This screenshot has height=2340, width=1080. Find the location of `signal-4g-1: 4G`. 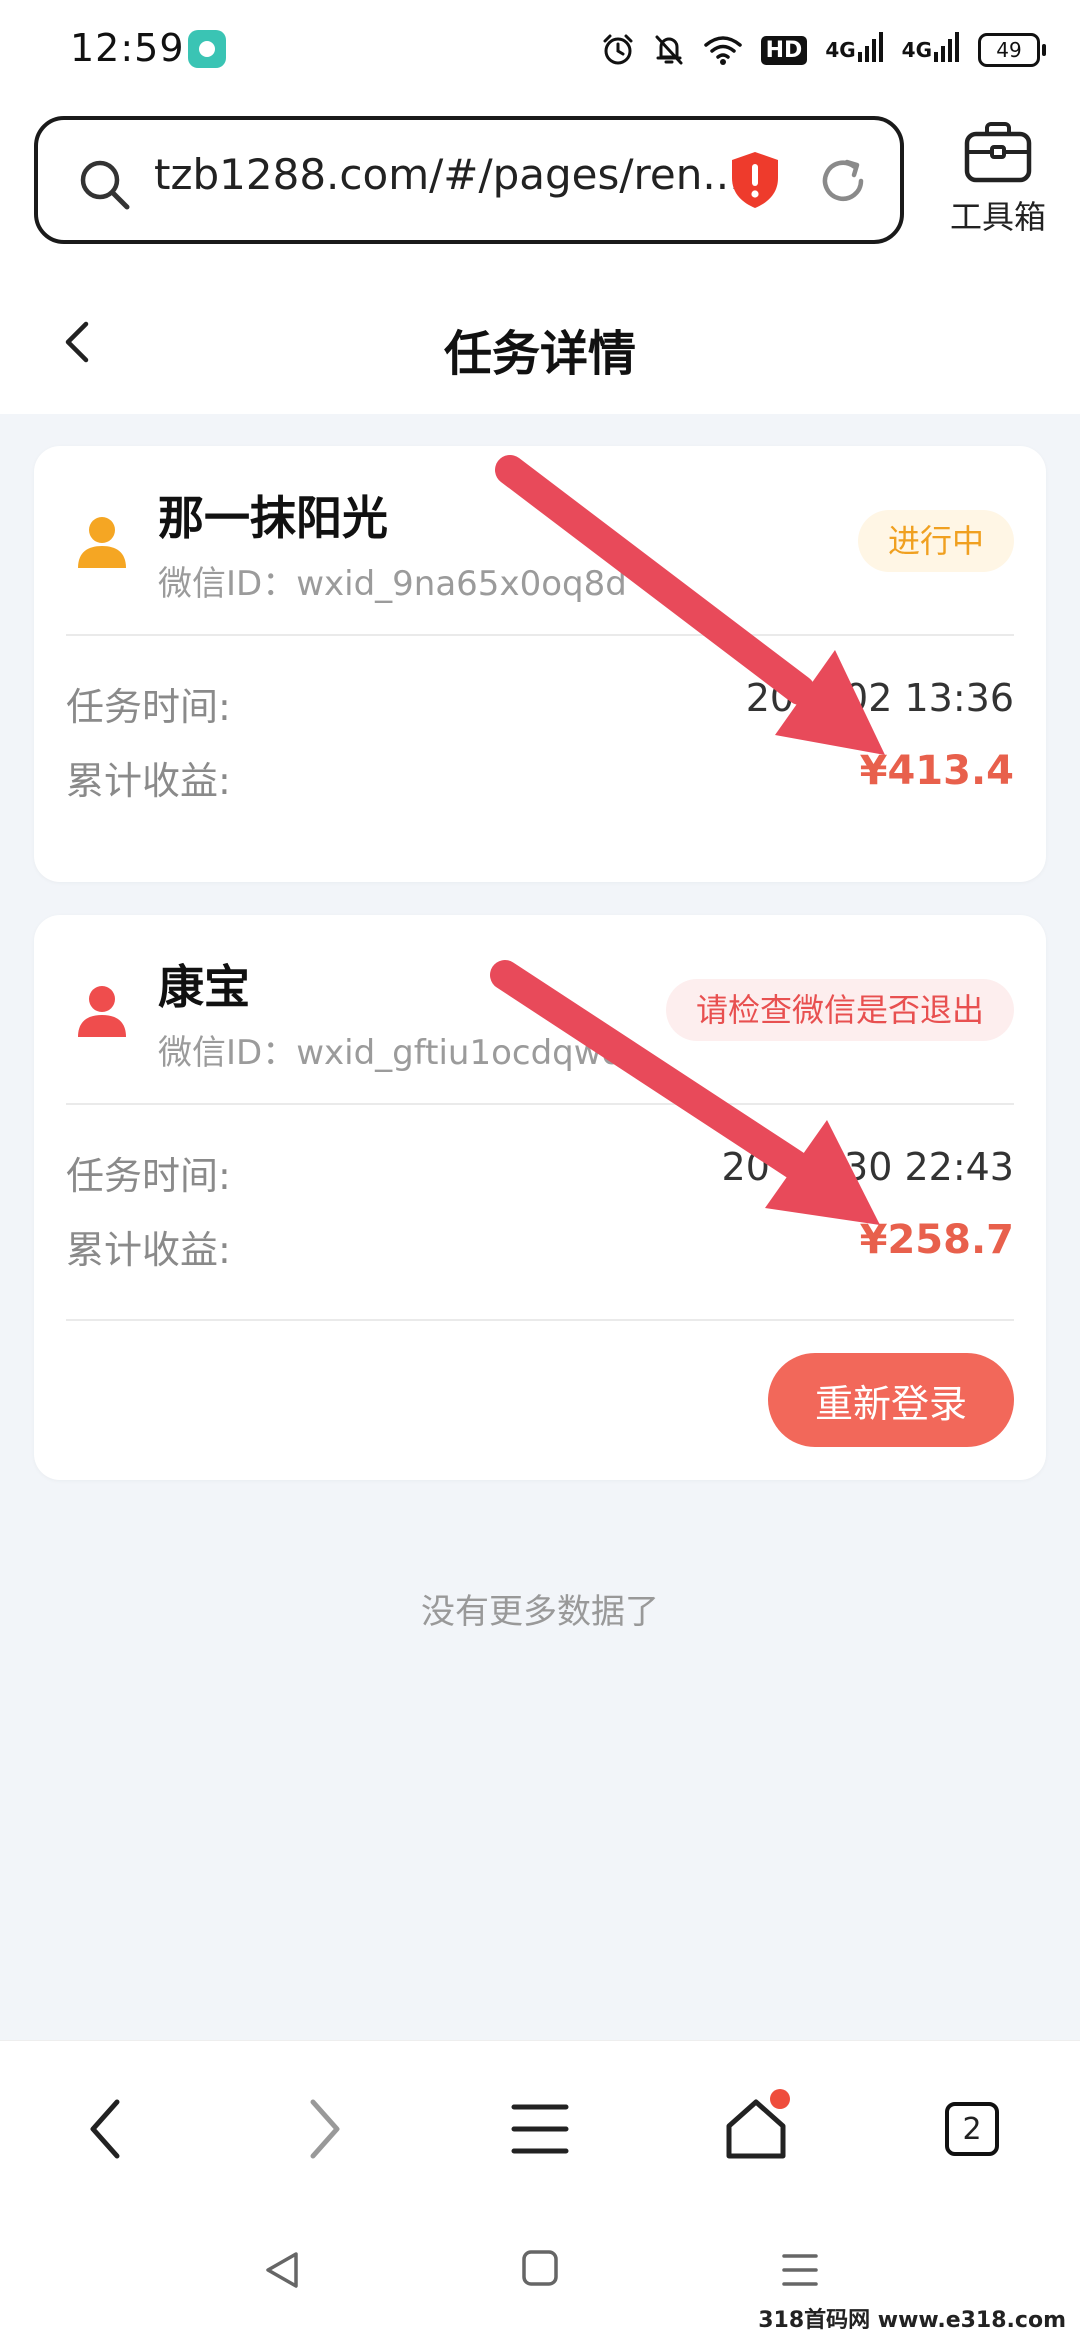

signal-4g-1: 4G is located at coordinates (854, 47).